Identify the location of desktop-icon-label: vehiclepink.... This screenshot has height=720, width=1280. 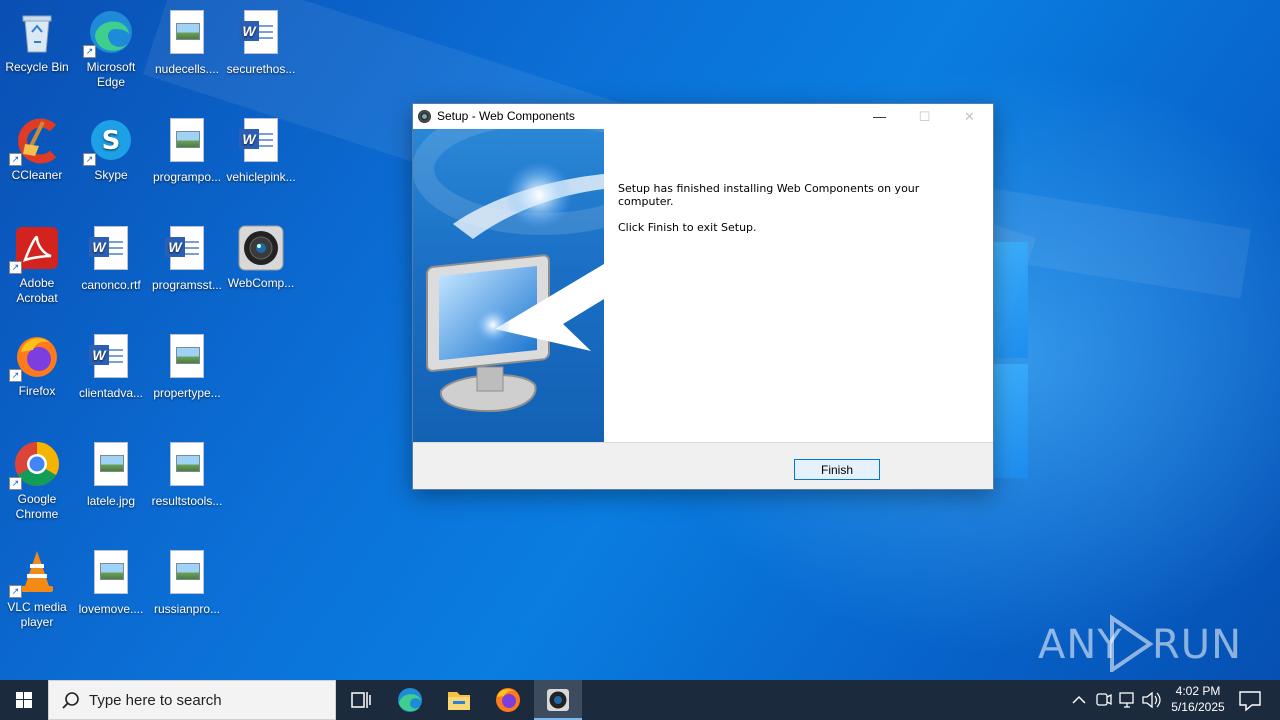
(261, 177).